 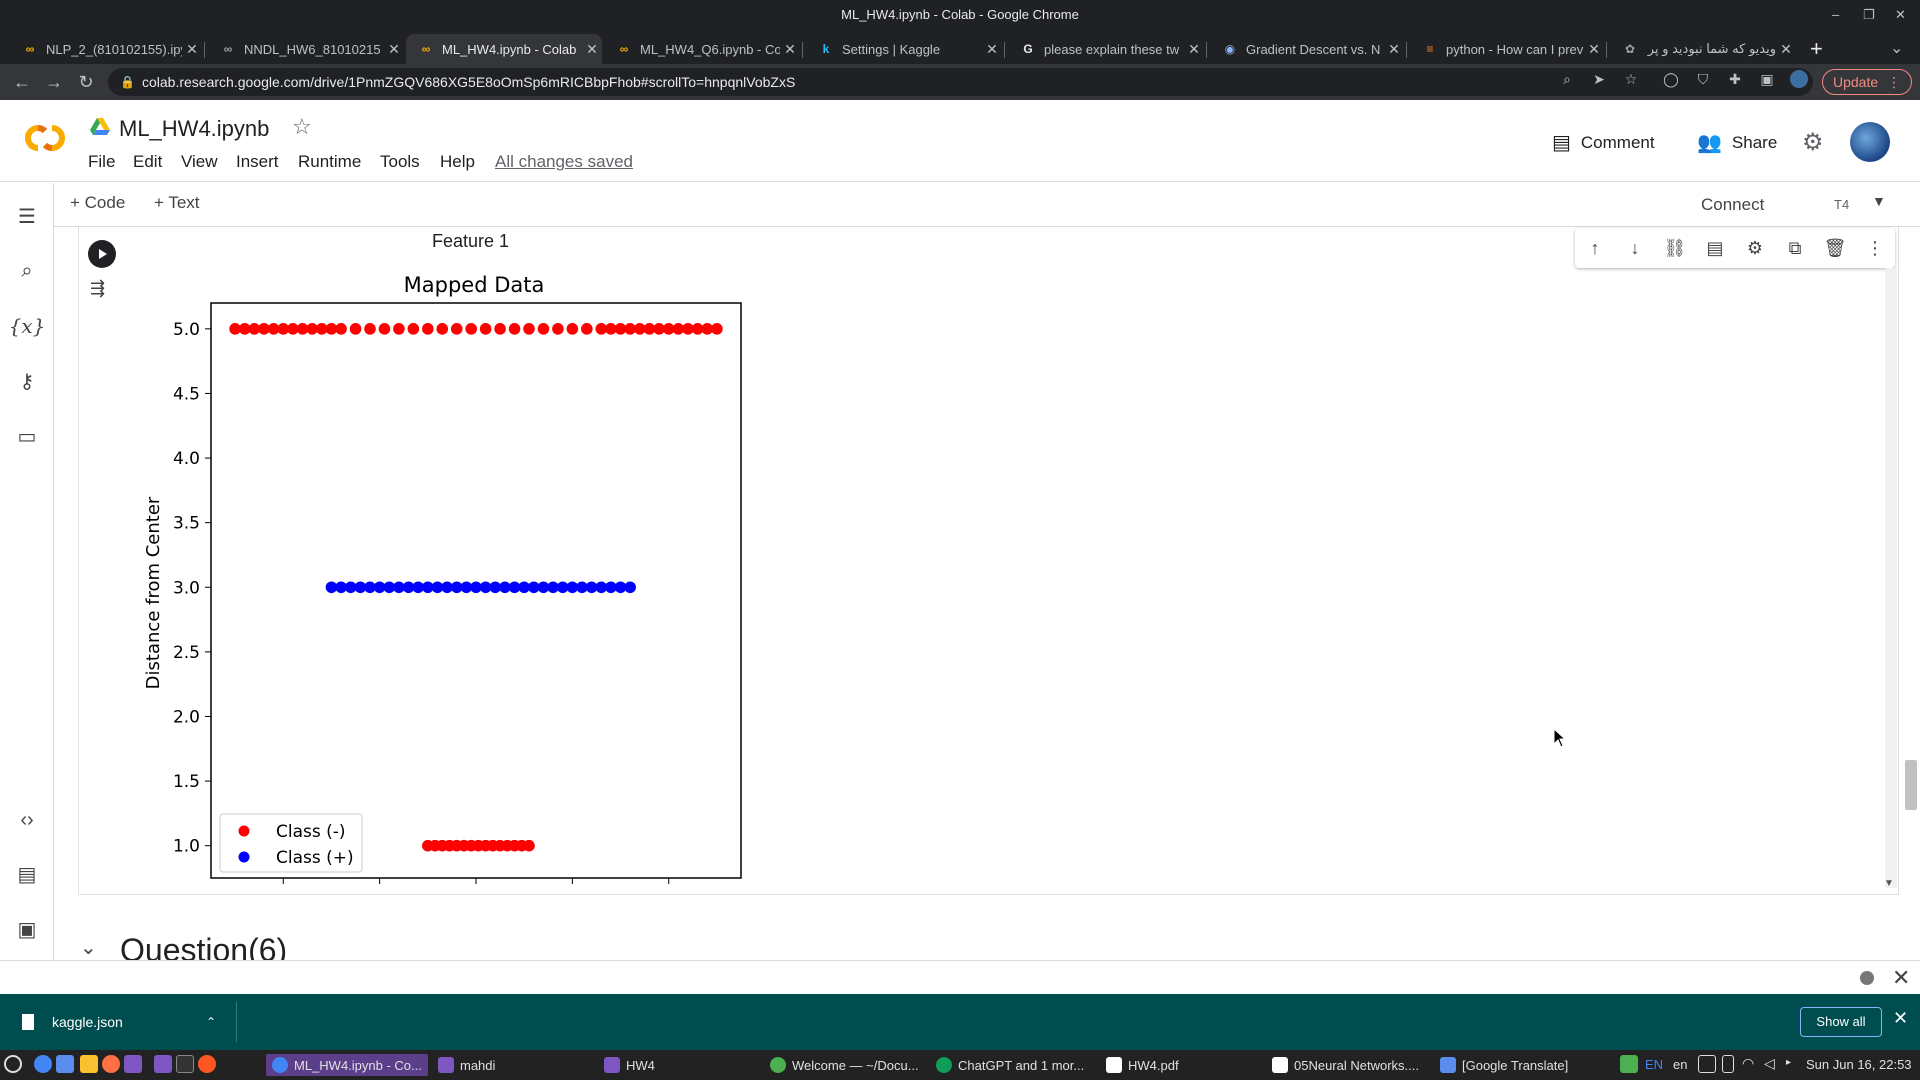 I want to click on folder-icon: ▭, so click(x=27, y=436).